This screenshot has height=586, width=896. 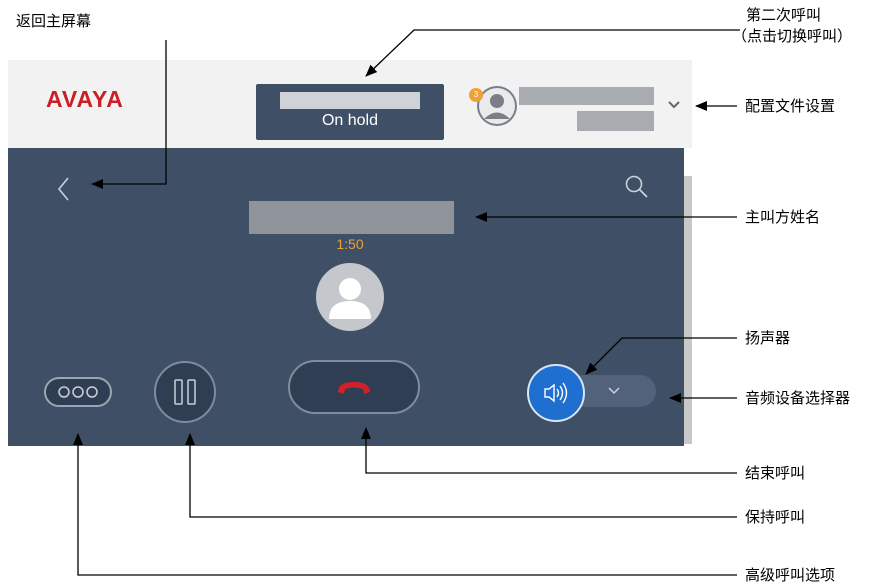 What do you see at coordinates (792, 36) in the screenshot?
I see `callout-second-call-hint: （点击切换呼叫）` at bounding box center [792, 36].